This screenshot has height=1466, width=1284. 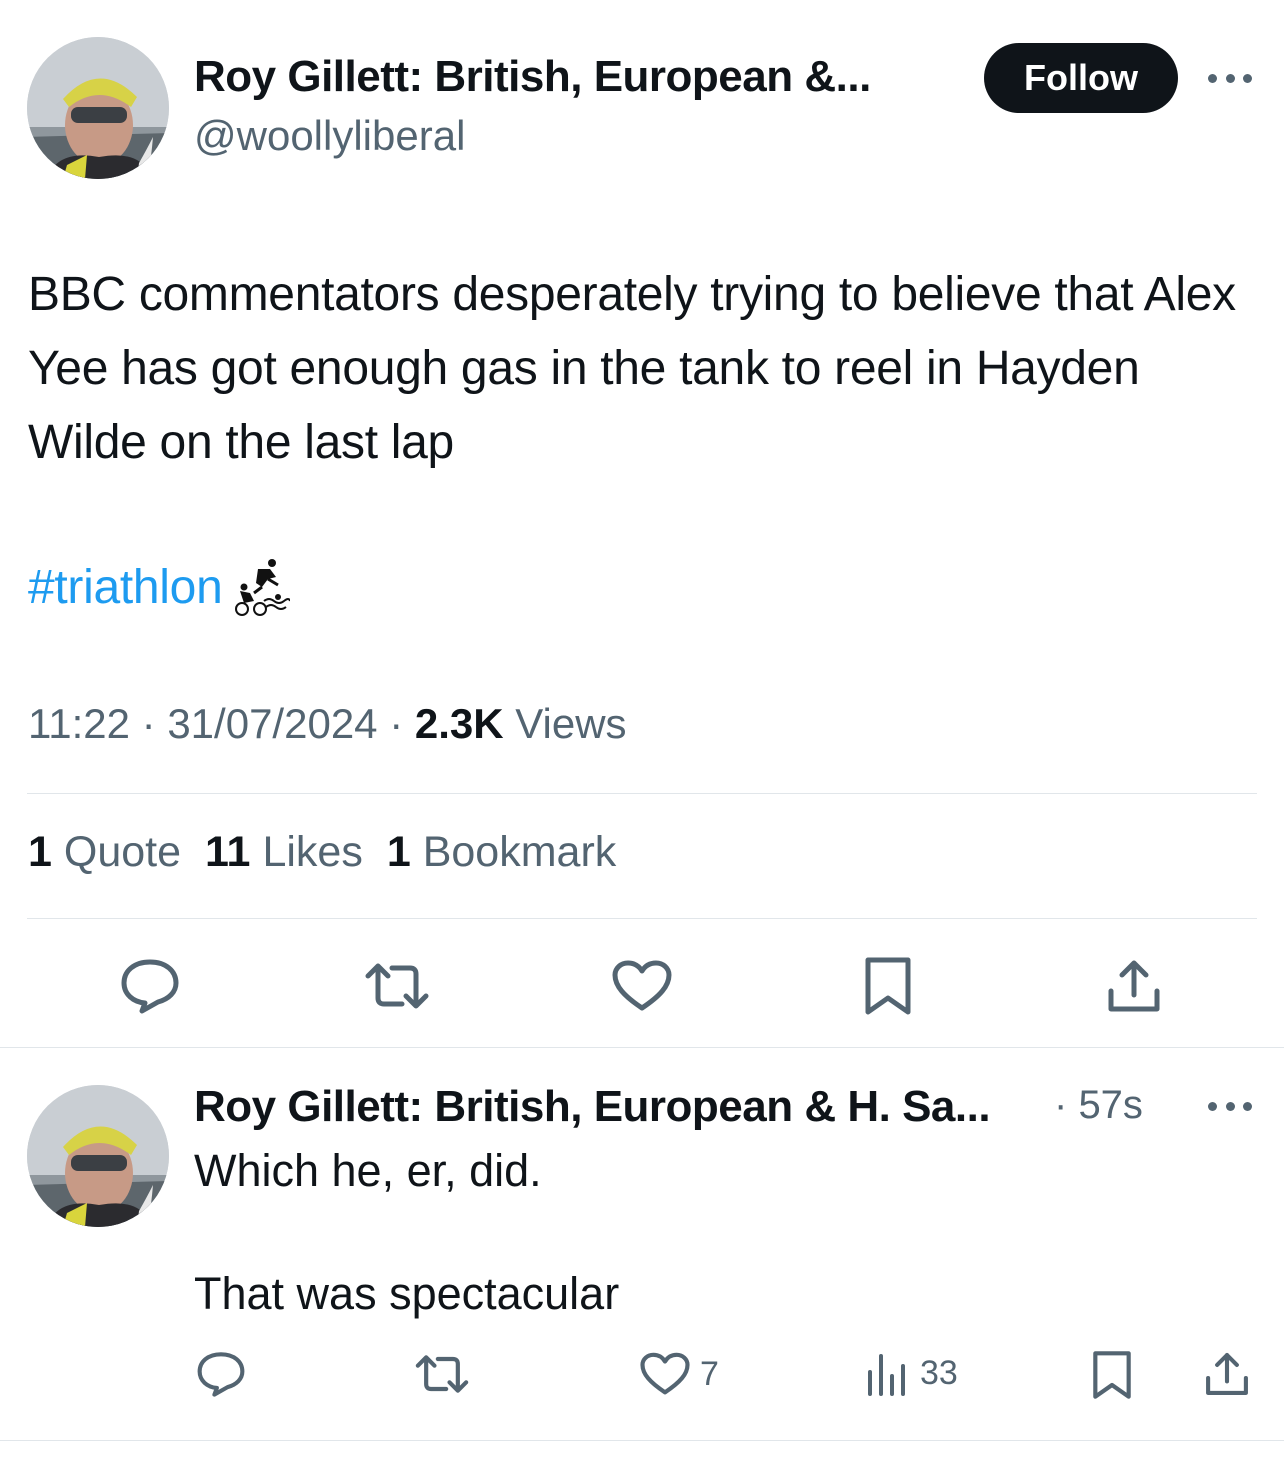 What do you see at coordinates (459, 723) in the screenshot?
I see `views-count: 2.3K` at bounding box center [459, 723].